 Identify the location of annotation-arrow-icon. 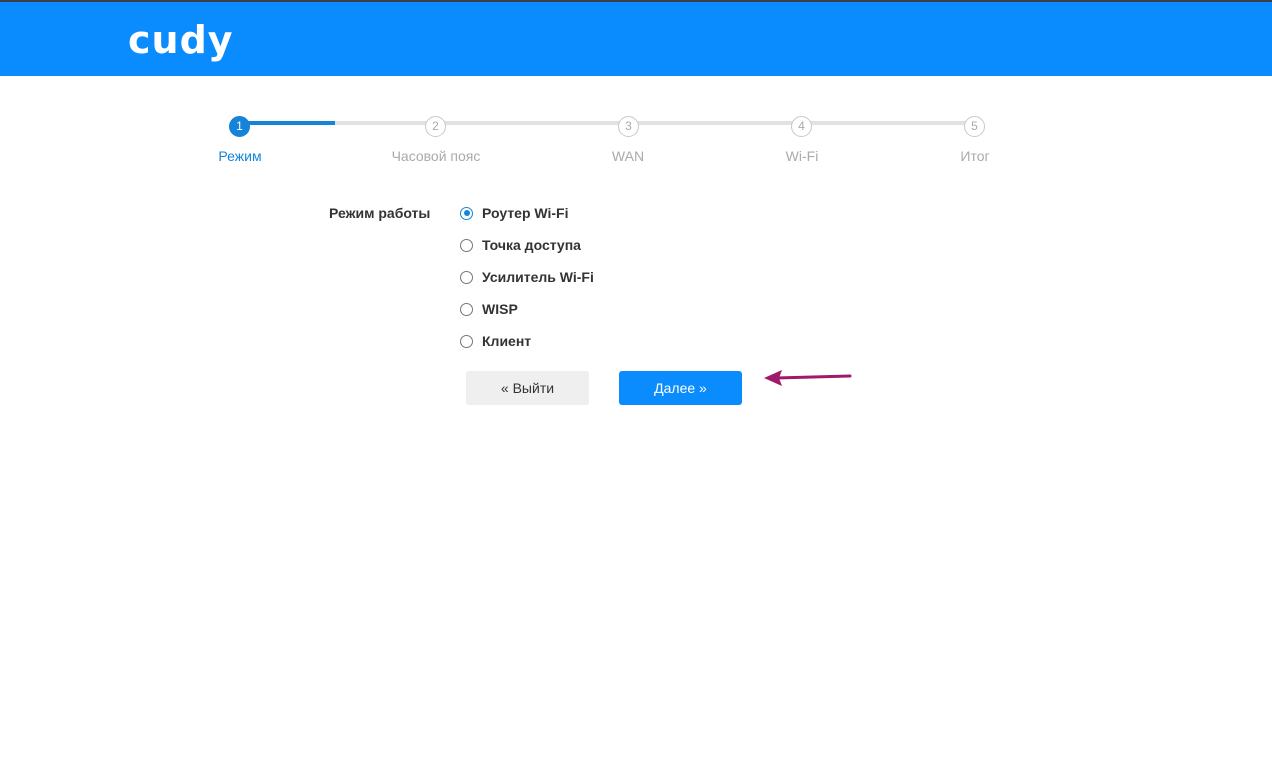
(808, 378).